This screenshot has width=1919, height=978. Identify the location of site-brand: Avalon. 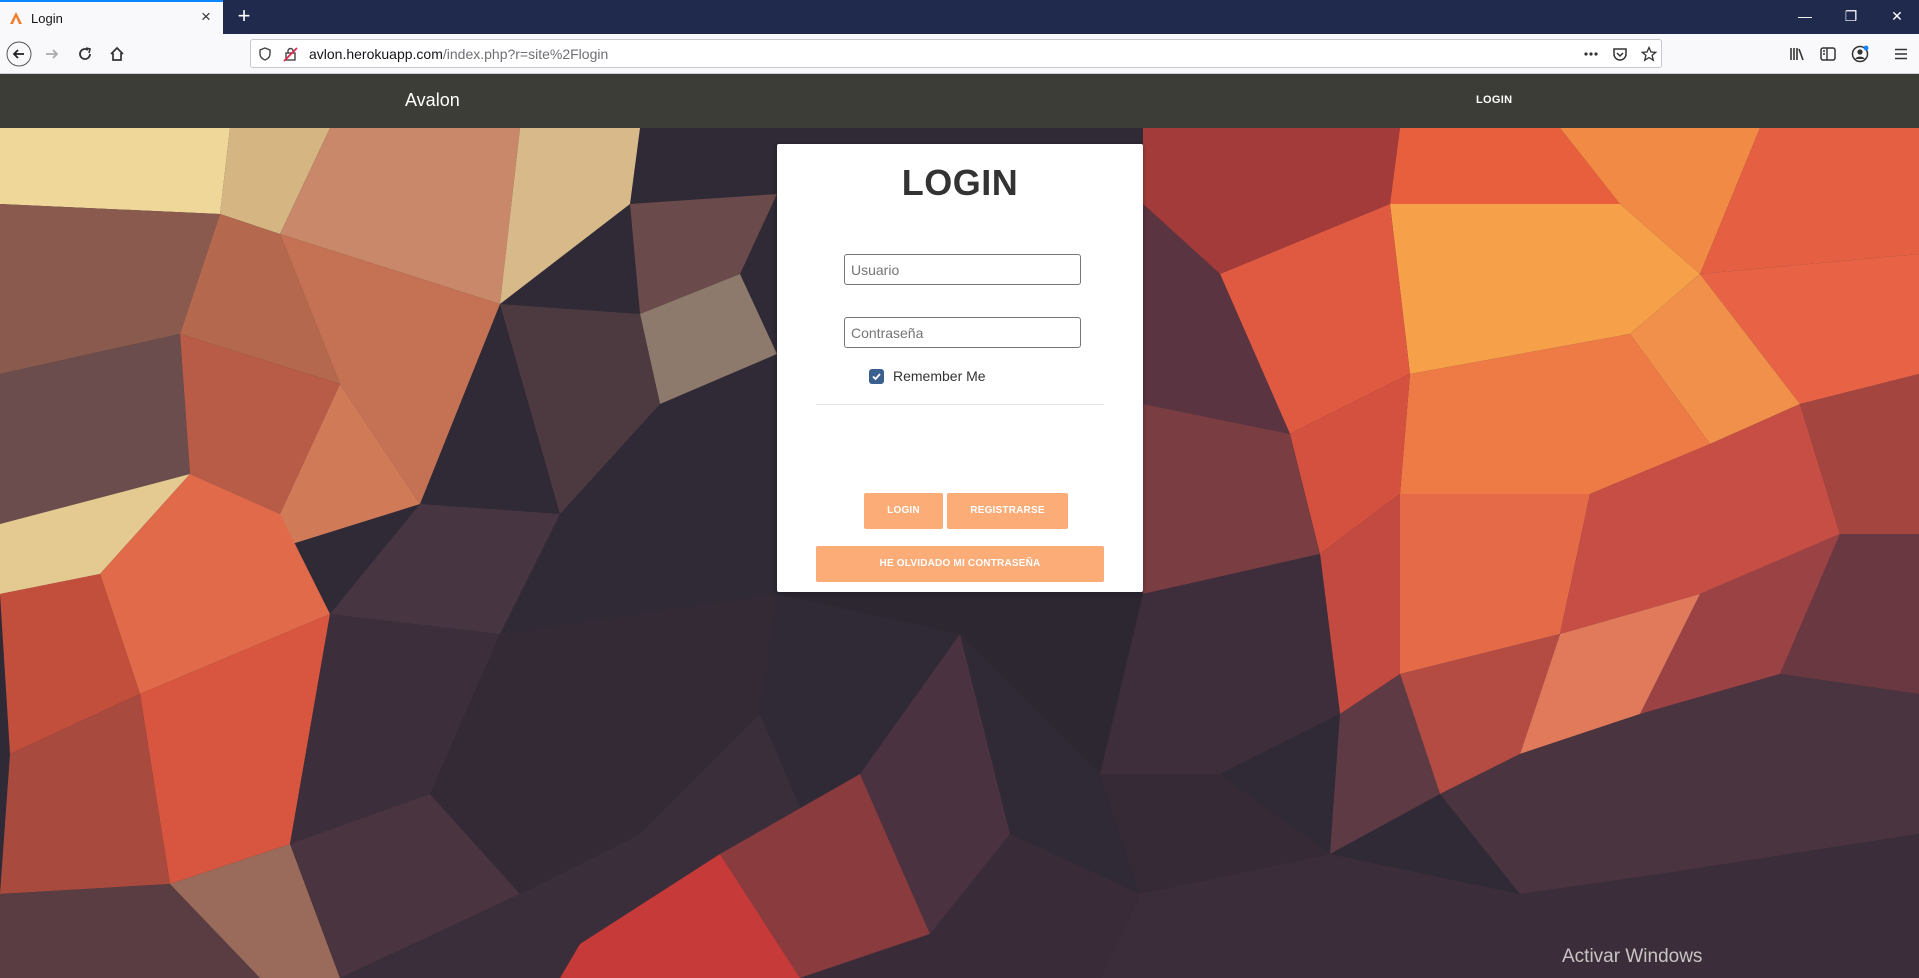
(432, 100).